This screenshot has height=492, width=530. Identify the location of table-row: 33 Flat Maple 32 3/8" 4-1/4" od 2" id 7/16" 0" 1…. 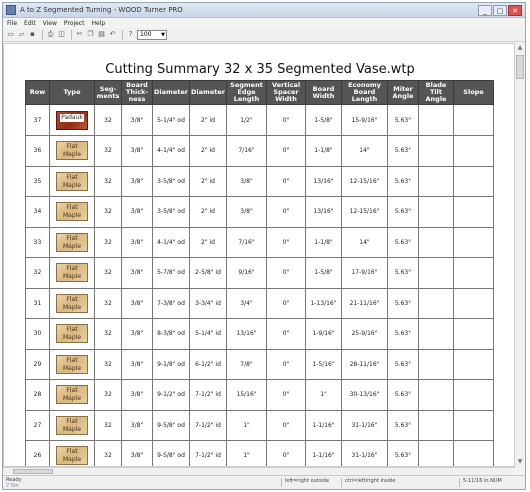
(259, 242).